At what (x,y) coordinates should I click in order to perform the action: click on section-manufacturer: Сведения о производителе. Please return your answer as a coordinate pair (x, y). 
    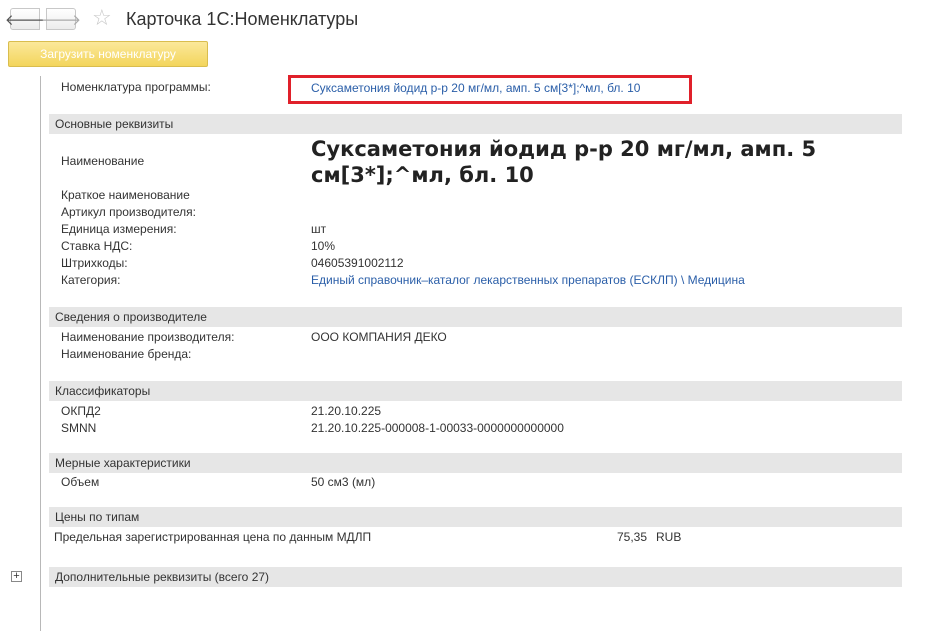
    Looking at the image, I should click on (475, 317).